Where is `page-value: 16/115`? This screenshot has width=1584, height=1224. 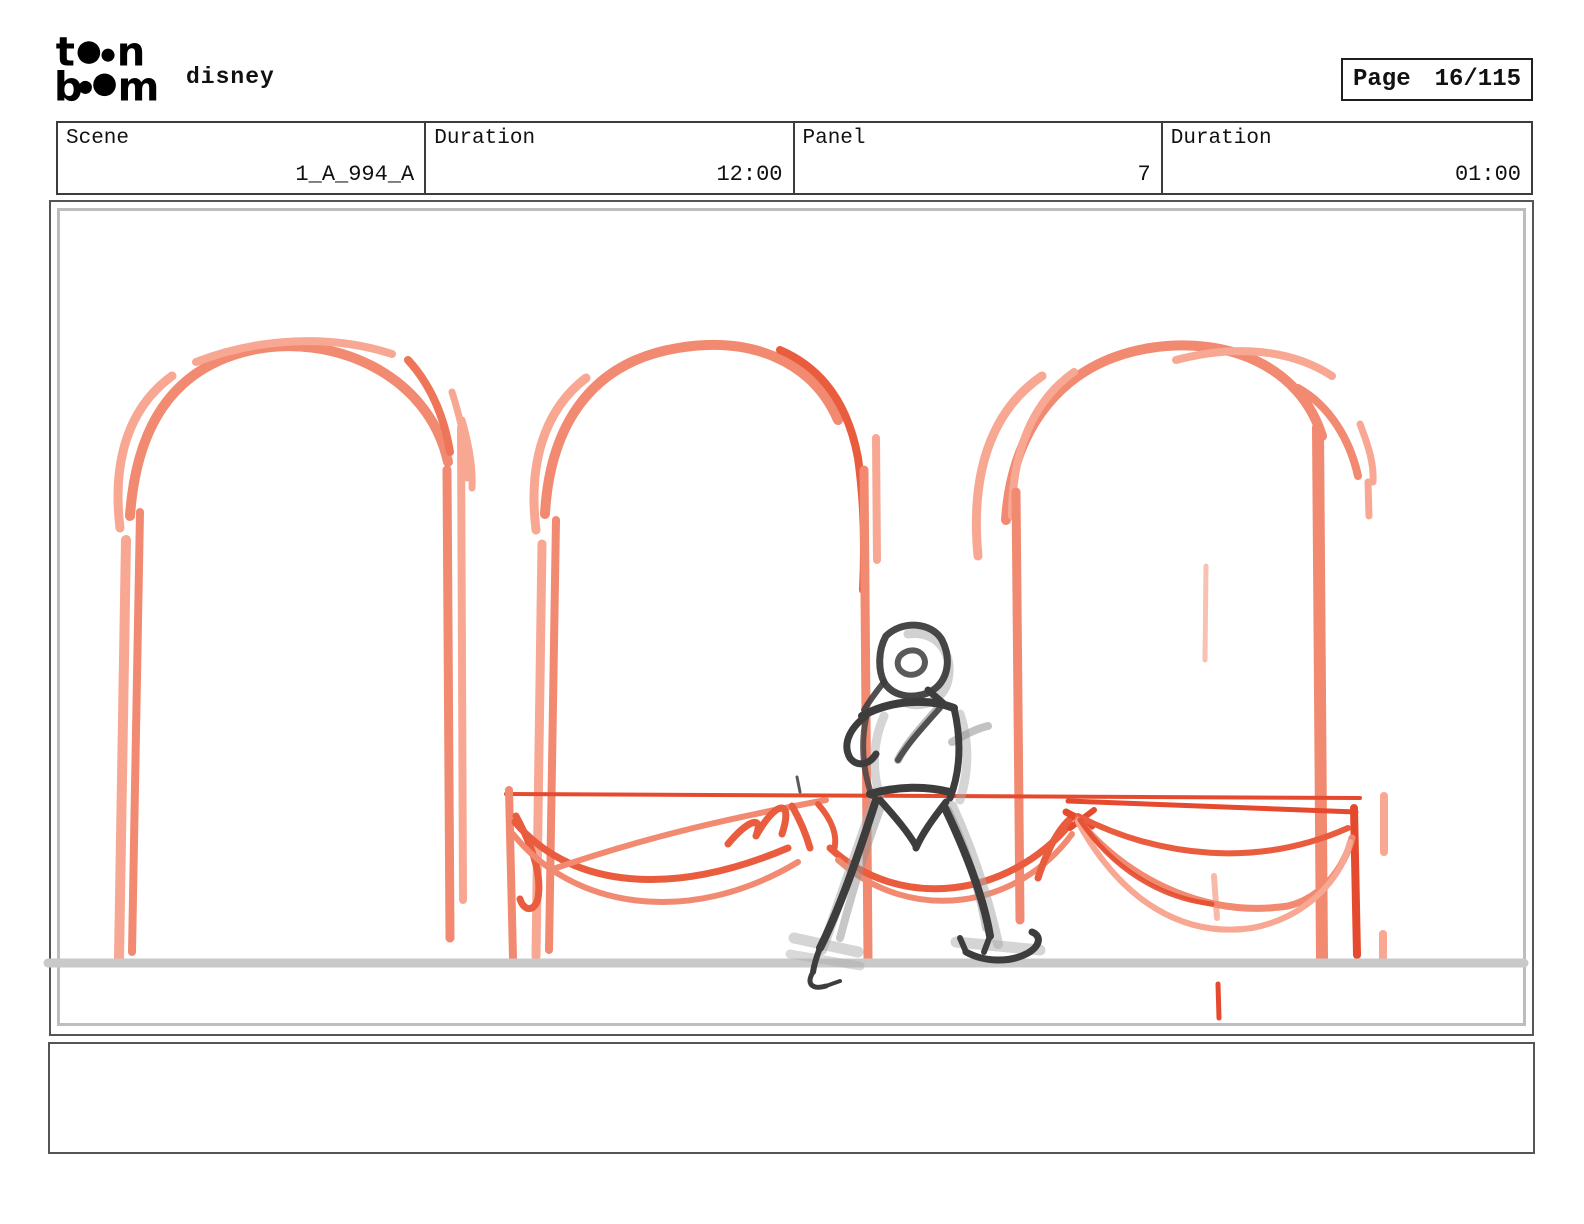 page-value: 16/115 is located at coordinates (1477, 79).